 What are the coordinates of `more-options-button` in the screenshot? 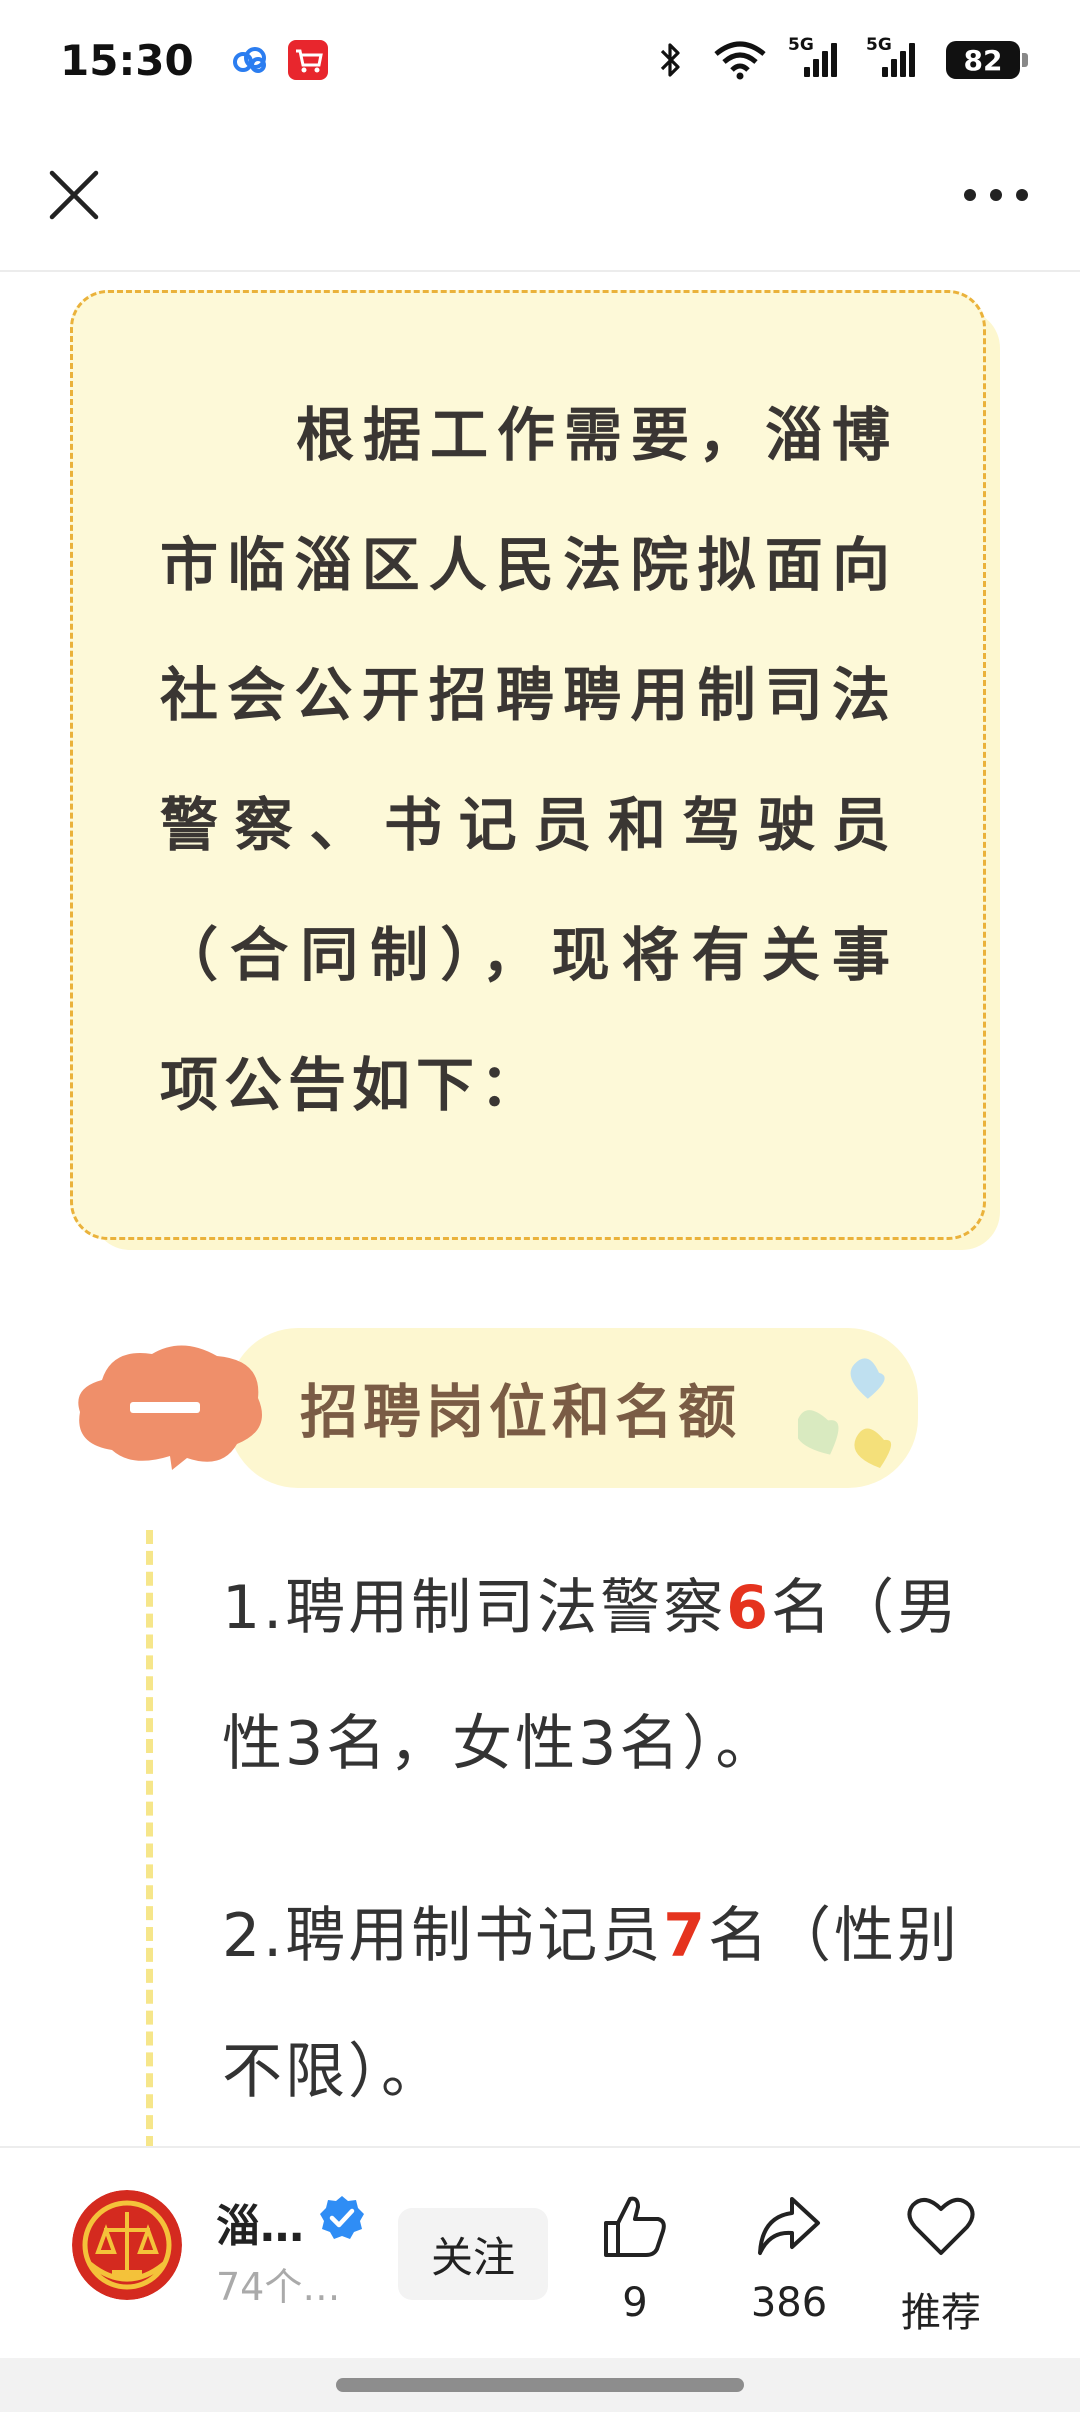 It's located at (996, 195).